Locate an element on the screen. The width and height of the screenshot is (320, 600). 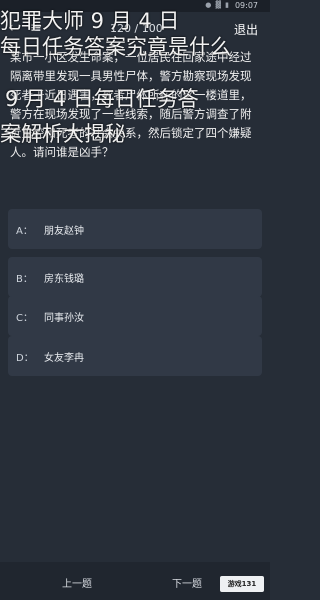
overlay-title-line-3: 9 月 4 日每日任务答 is located at coordinates (102, 99).